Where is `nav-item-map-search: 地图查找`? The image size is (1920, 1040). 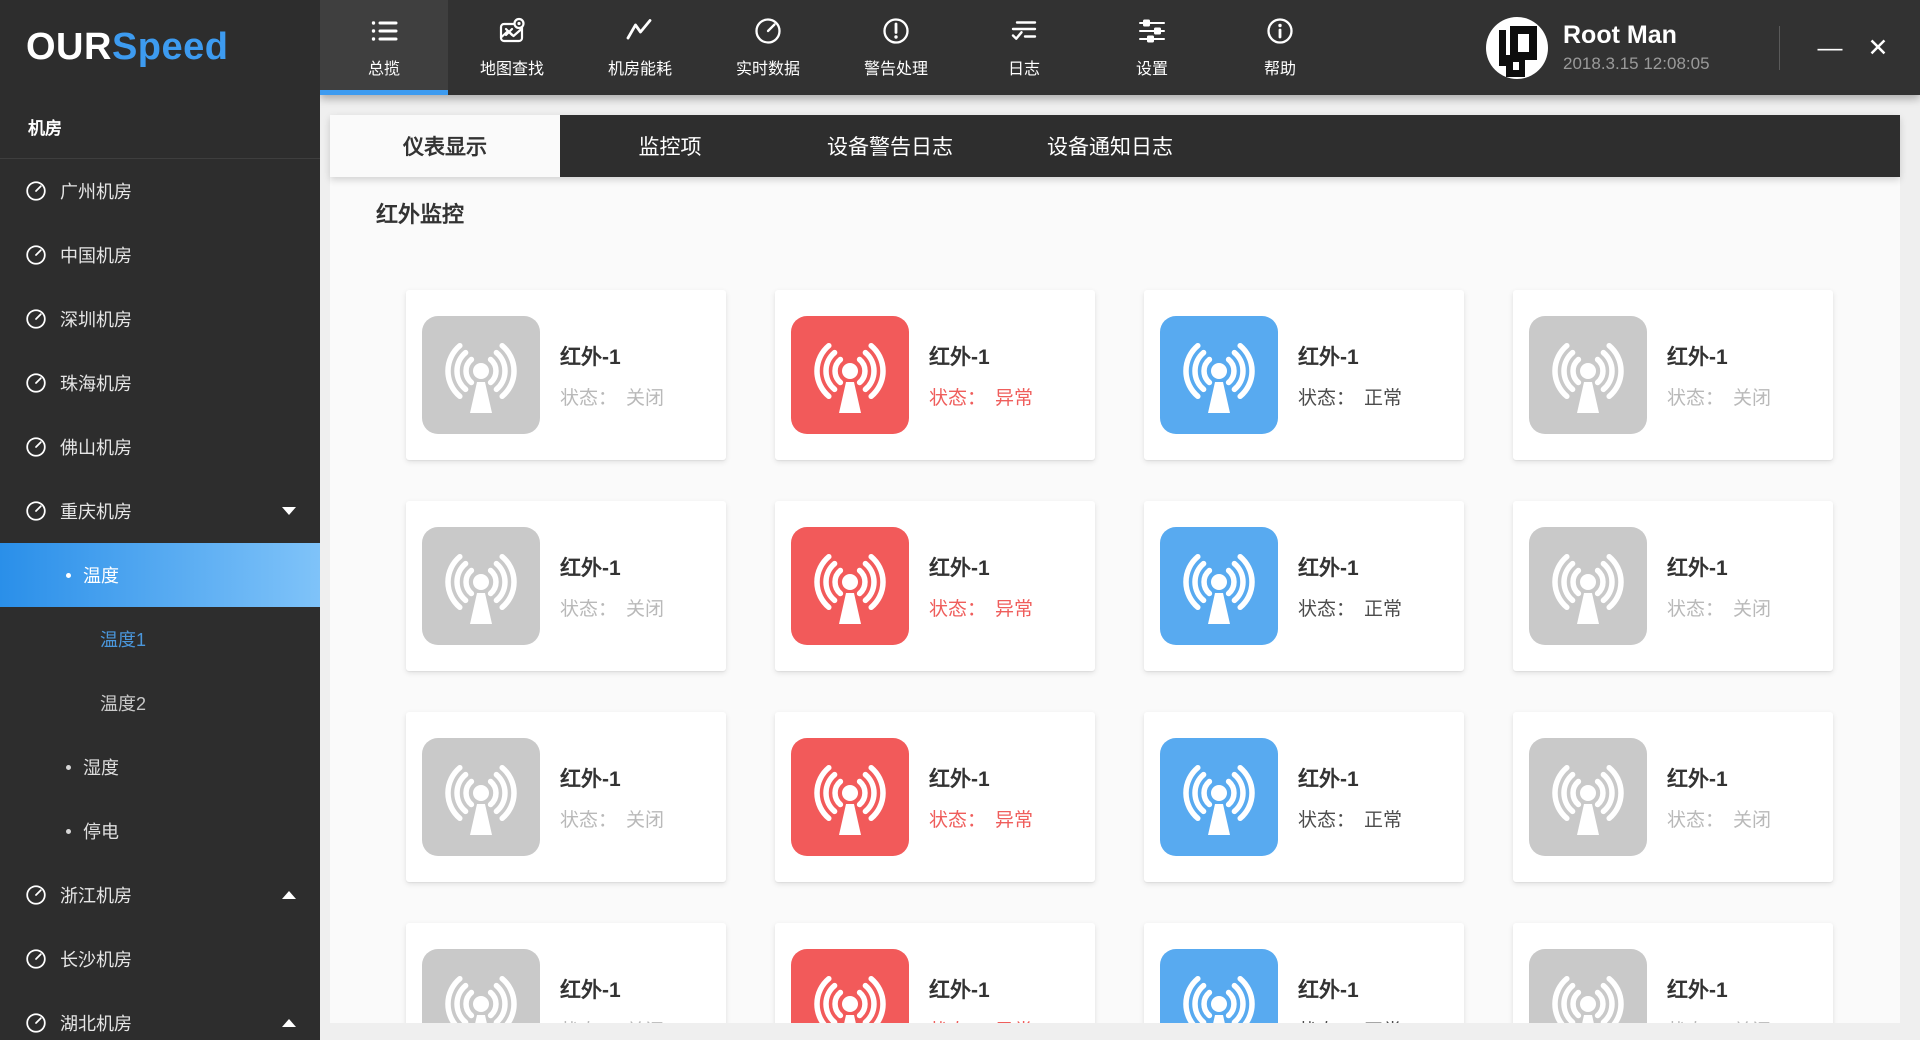
nav-item-map-search: 地图查找 is located at coordinates (512, 47).